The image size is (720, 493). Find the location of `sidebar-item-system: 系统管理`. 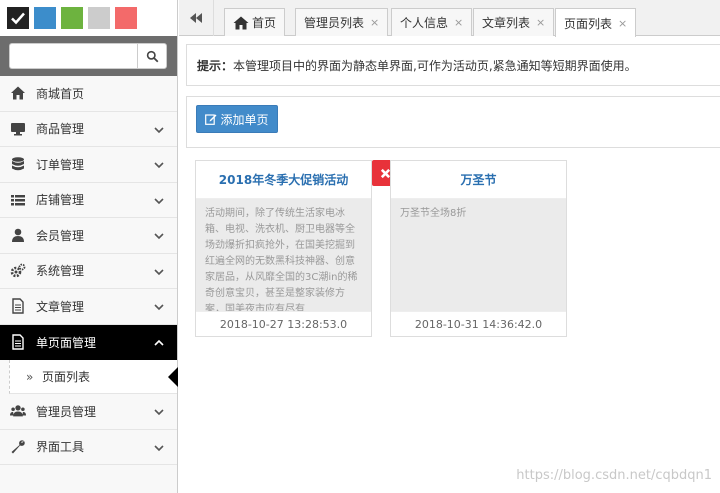

sidebar-item-system: 系统管理 is located at coordinates (88, 271).